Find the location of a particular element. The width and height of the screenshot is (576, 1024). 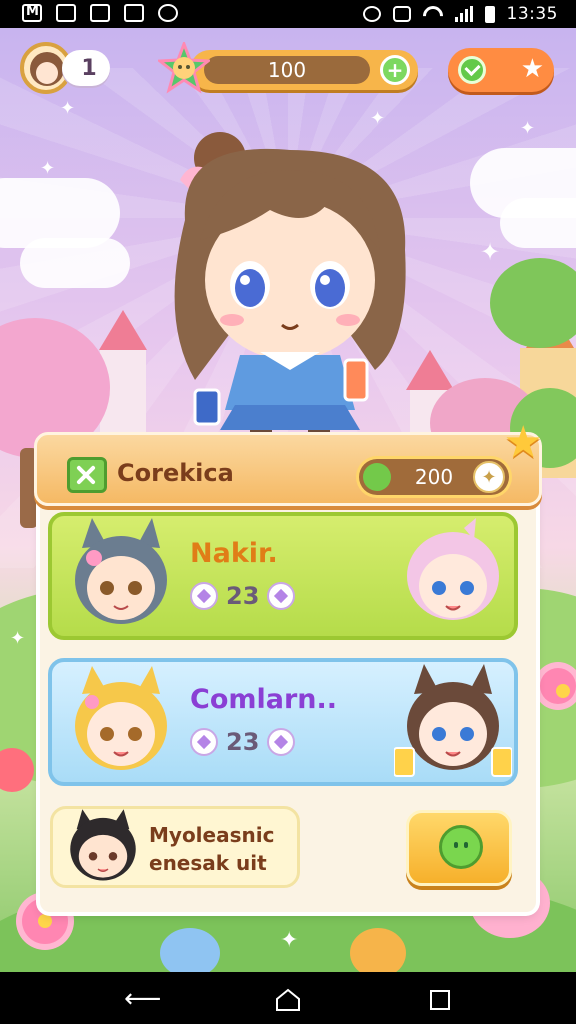

go-button is located at coordinates (459, 848).